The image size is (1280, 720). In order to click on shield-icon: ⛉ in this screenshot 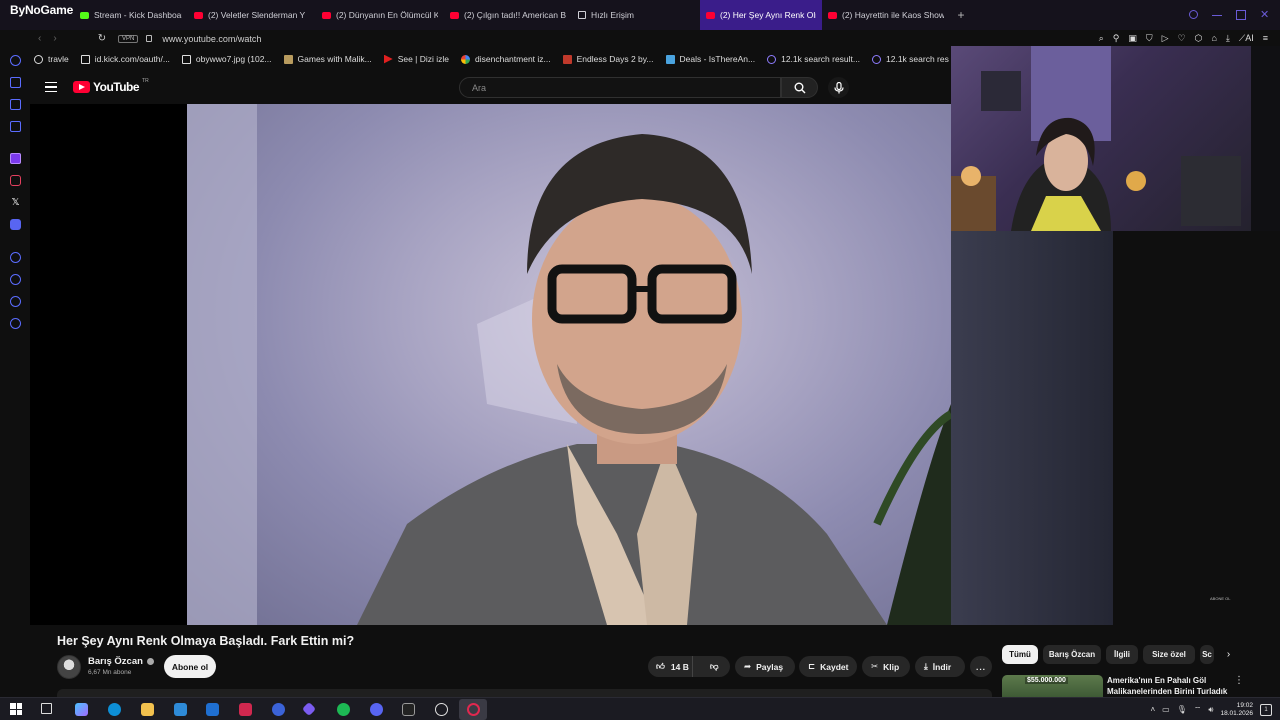, I will do `click(1149, 38)`.